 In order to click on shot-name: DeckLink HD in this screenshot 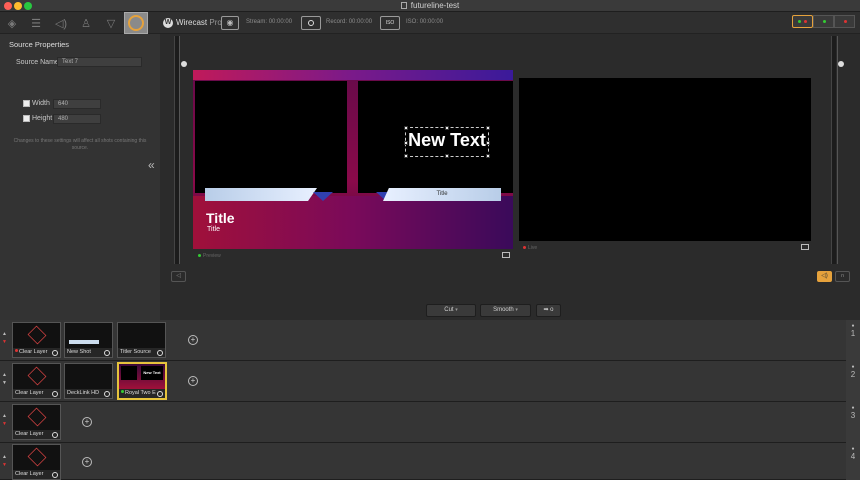, I will do `click(83, 393)`.